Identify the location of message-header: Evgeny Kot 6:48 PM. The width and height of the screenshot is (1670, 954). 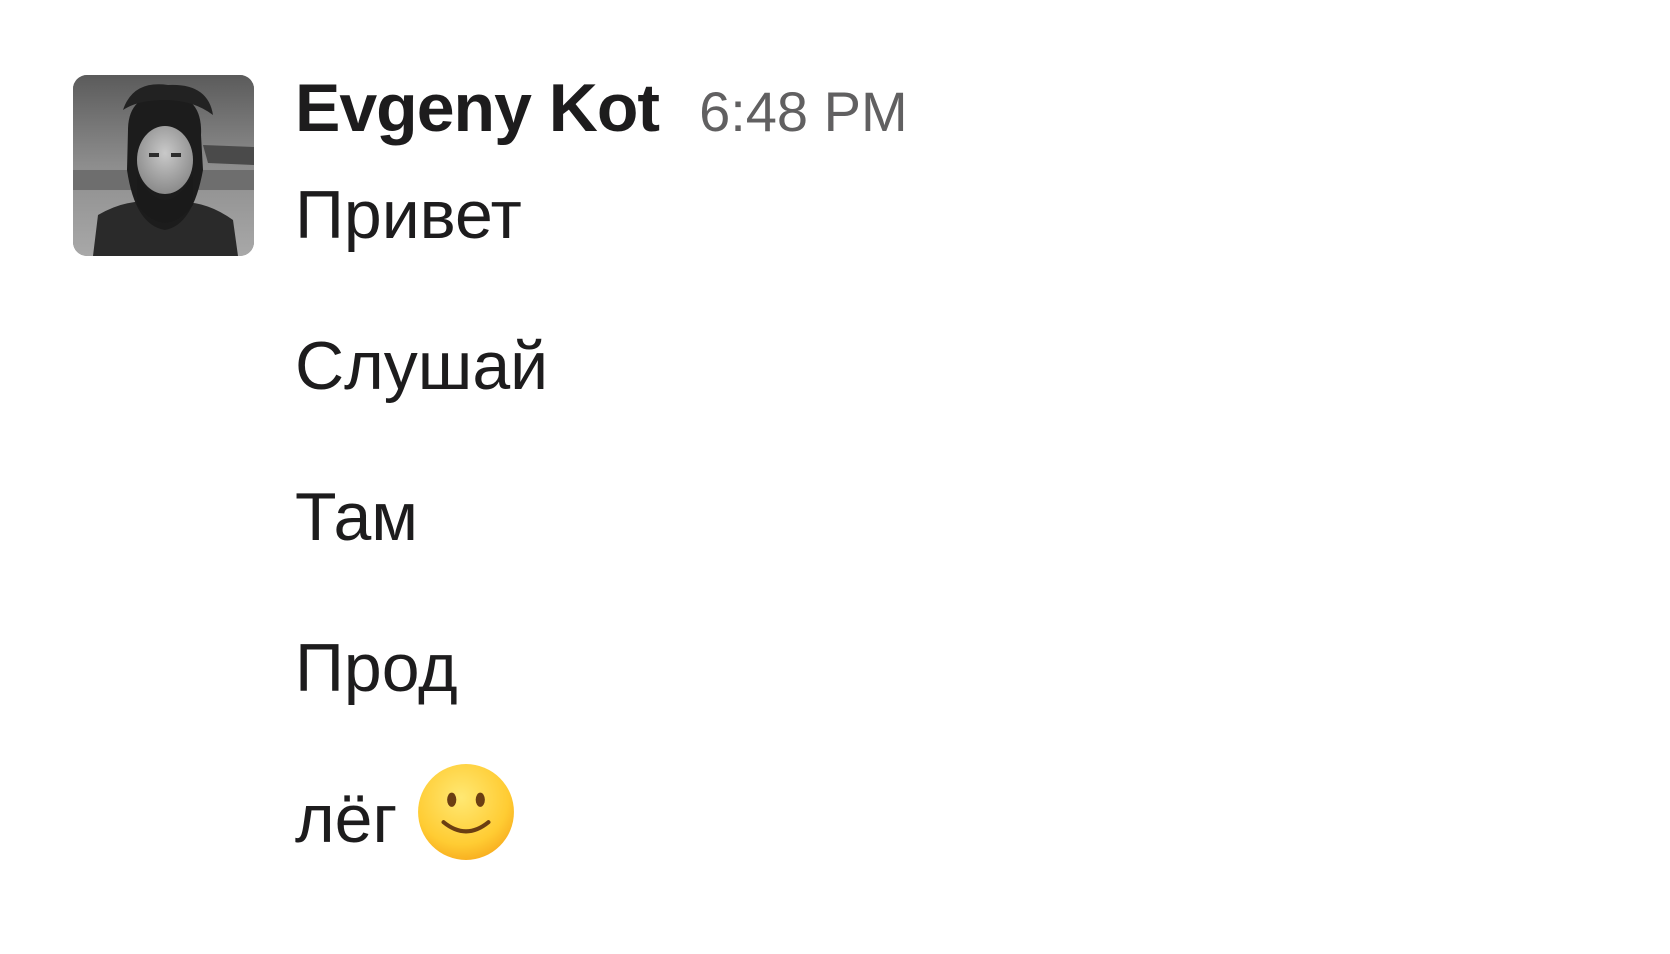
(601, 110).